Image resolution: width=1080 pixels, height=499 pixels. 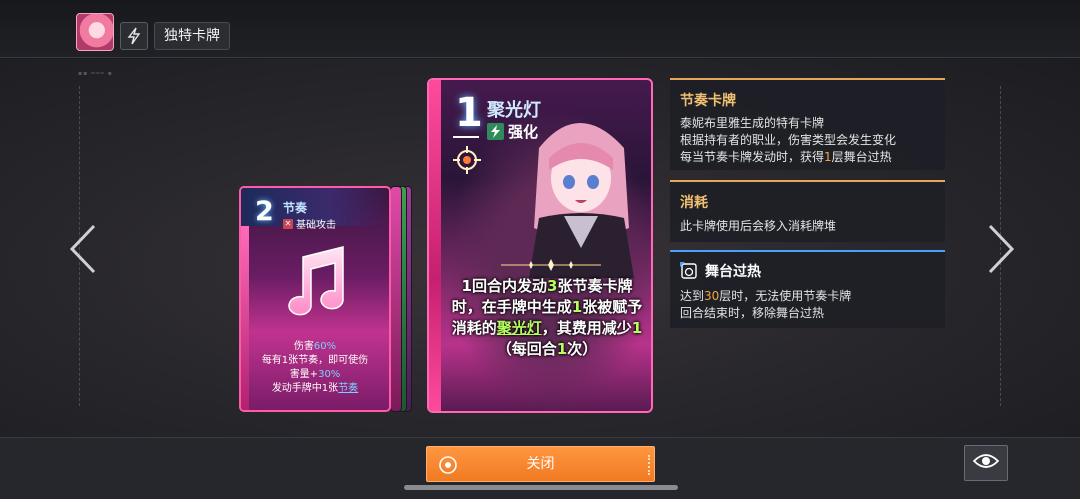 I want to click on home-indicator, so click(x=541, y=487).